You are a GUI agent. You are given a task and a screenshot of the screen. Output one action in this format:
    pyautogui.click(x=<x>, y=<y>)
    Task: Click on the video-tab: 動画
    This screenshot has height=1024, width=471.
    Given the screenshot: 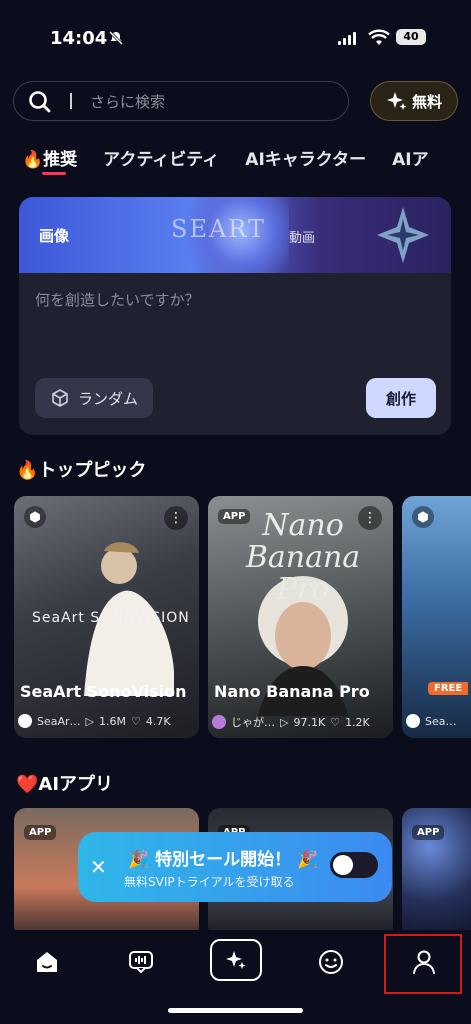 What is the action you would take?
    pyautogui.click(x=302, y=236)
    